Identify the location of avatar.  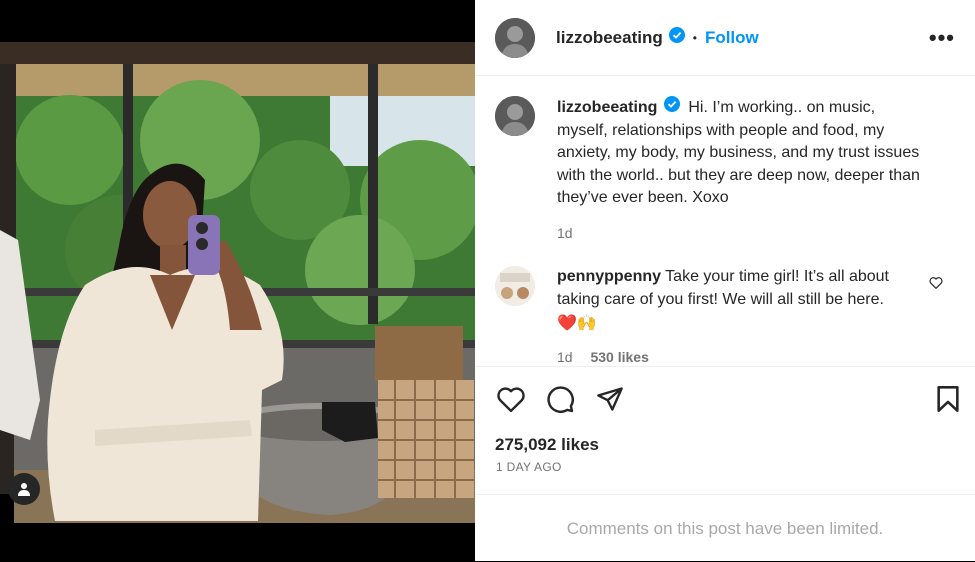
(515, 37).